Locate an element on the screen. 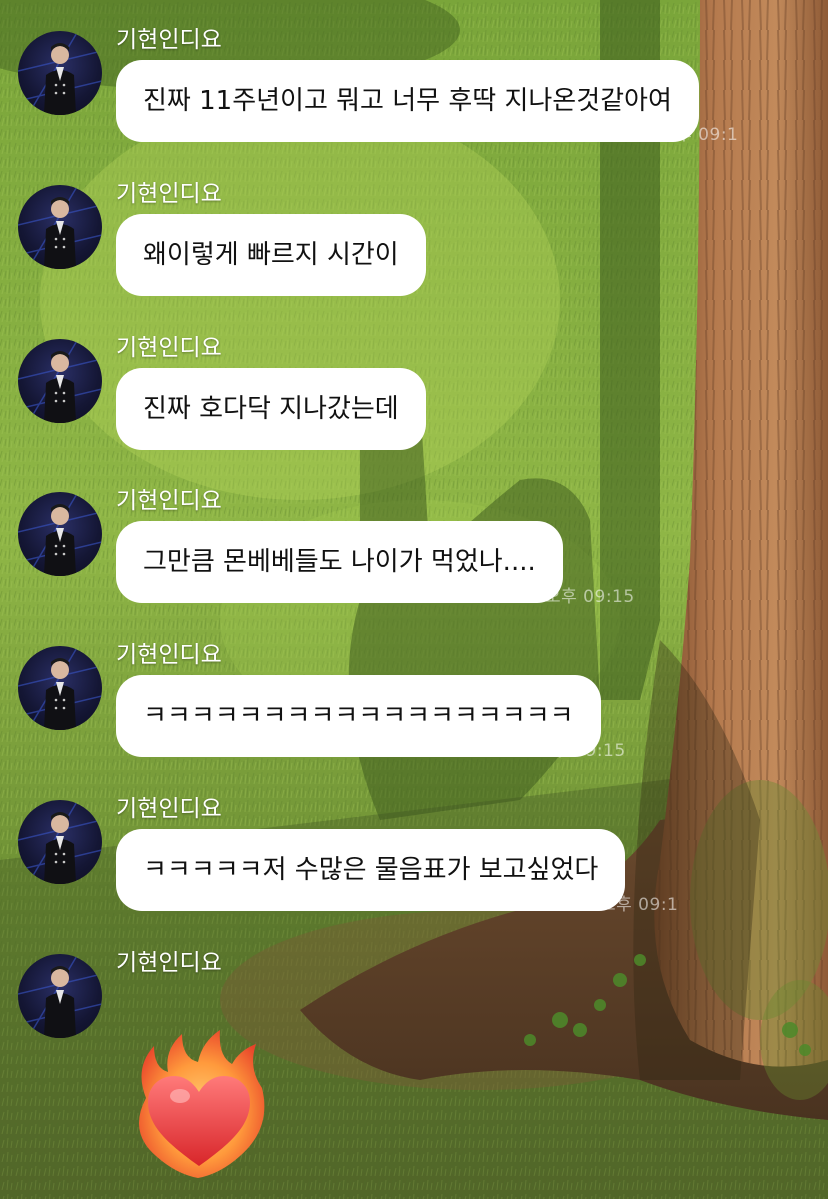 The image size is (828, 1199). heart-on-fire-icon is located at coordinates (201, 1104).